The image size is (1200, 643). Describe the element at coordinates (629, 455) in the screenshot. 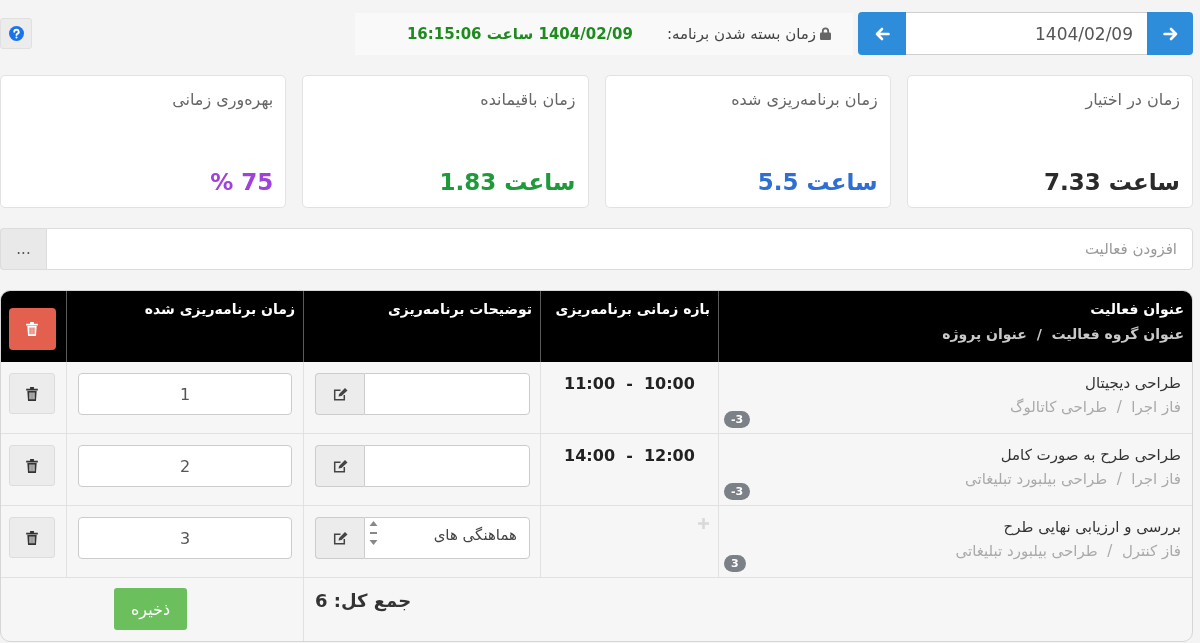

I see `time-range: 12:00 - 14:00` at that location.